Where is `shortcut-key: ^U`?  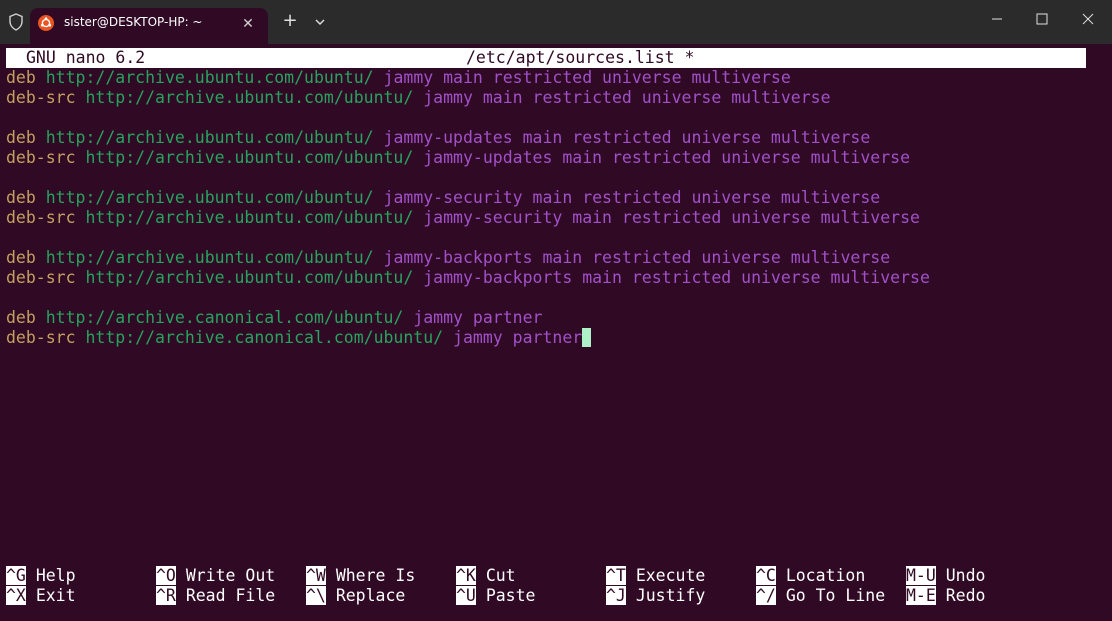
shortcut-key: ^U is located at coordinates (466, 595).